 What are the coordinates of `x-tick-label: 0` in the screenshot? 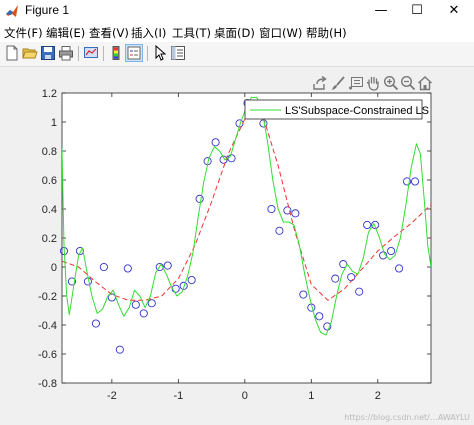 It's located at (245, 396).